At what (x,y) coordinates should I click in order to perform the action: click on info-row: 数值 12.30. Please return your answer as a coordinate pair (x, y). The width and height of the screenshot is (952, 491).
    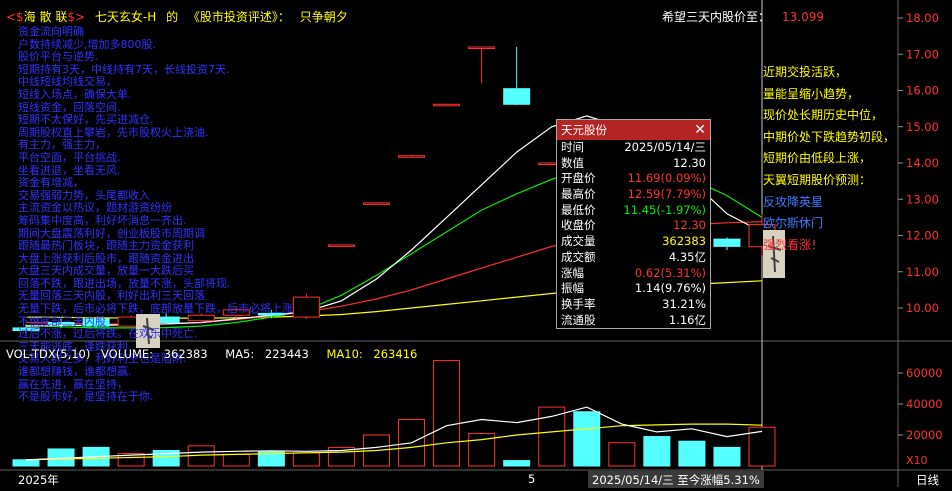
    Looking at the image, I should click on (633, 164).